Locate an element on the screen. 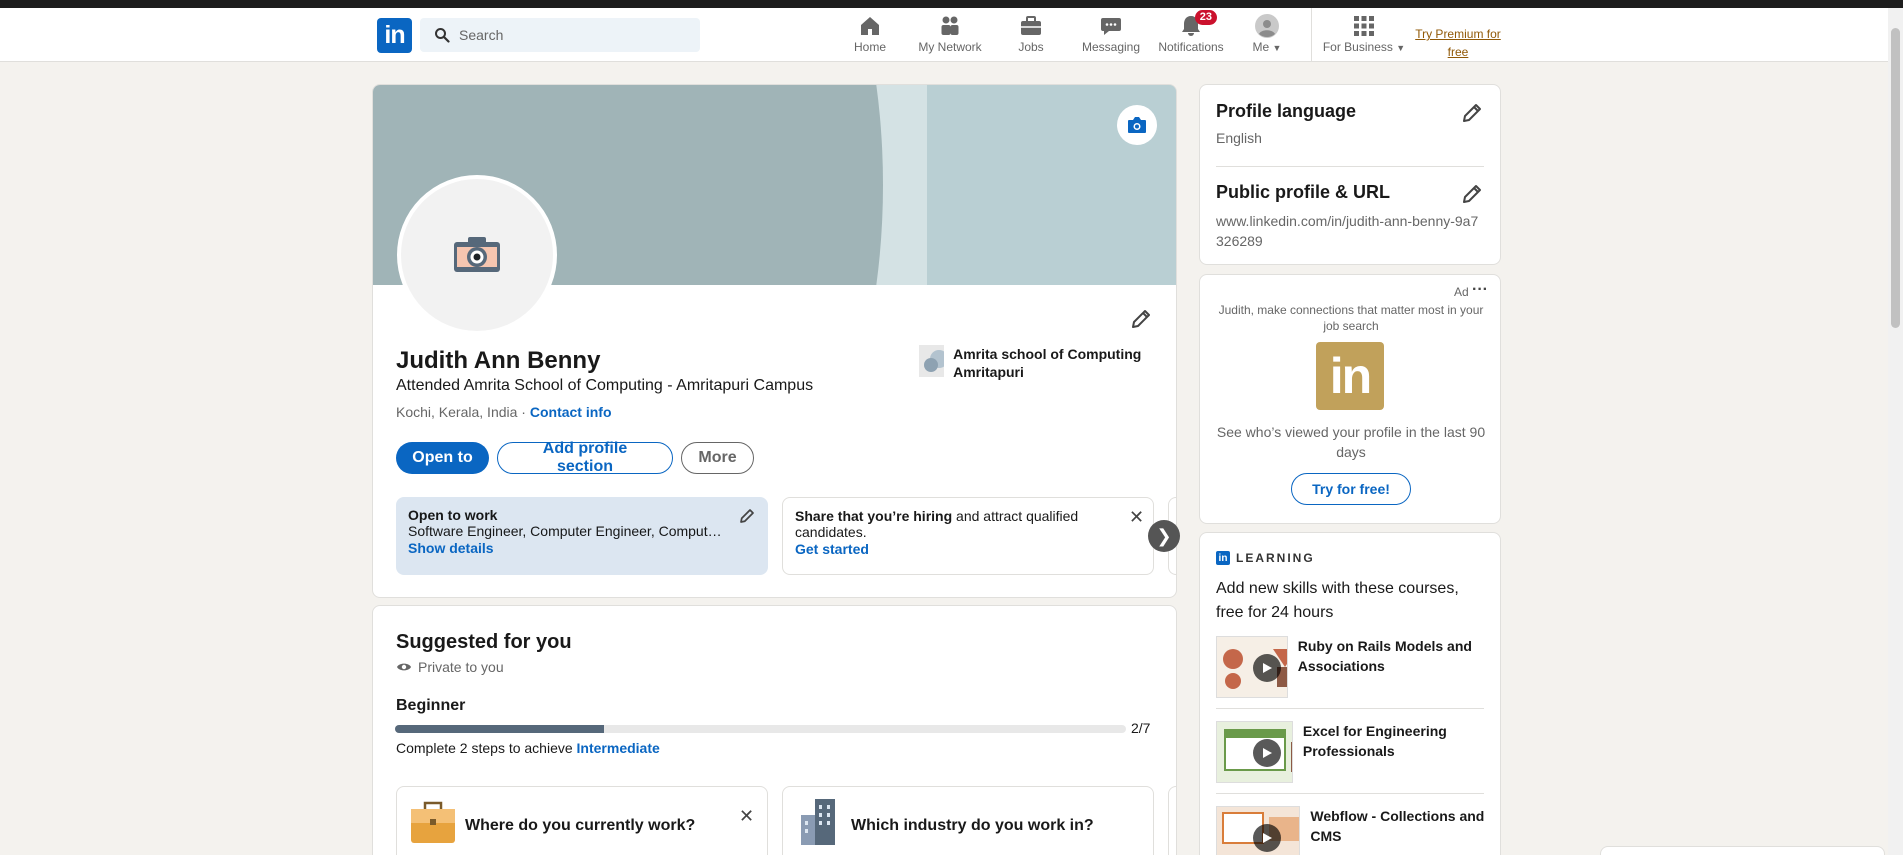 The height and width of the screenshot is (855, 1903). course-item: Ruby on Rails Models and Associations is located at coordinates (1351, 667).